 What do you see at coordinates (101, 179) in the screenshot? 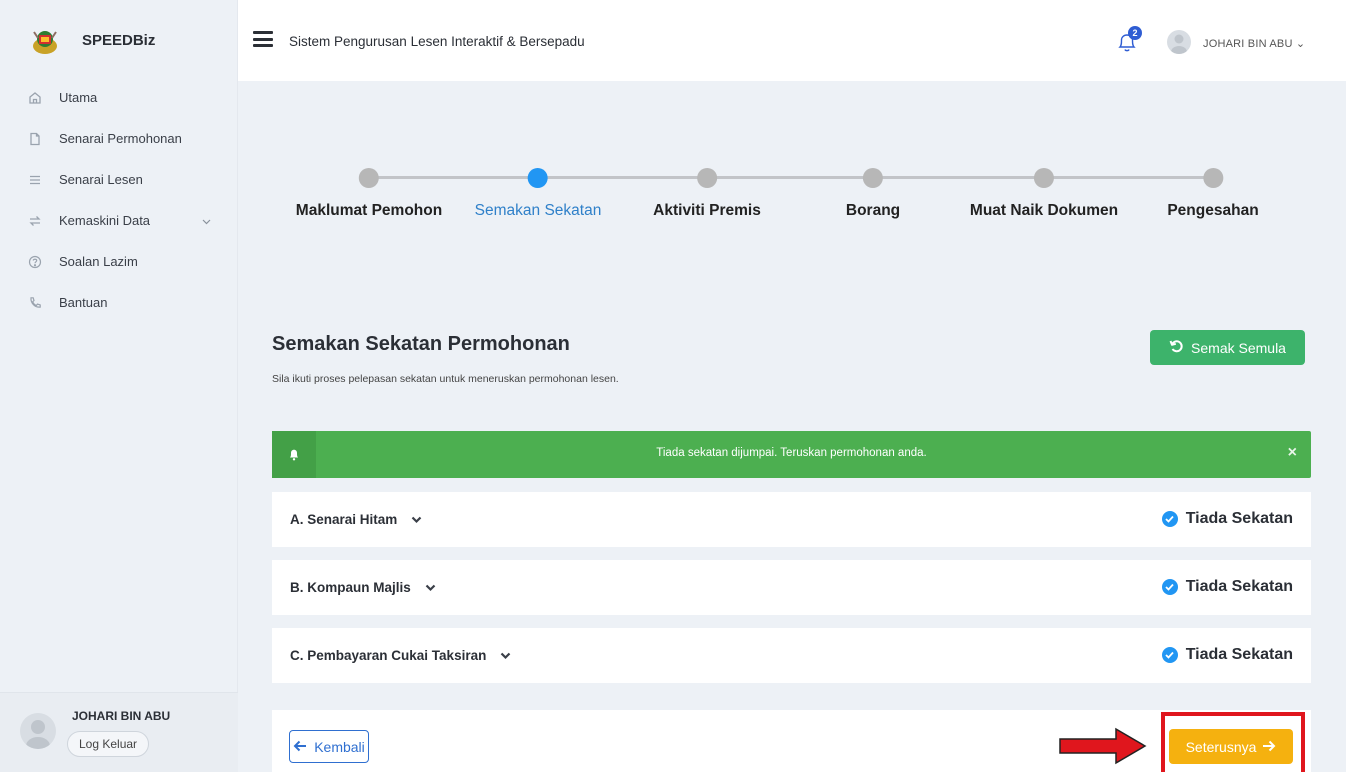
I see `sidebar-item-label: Senarai Lesen` at bounding box center [101, 179].